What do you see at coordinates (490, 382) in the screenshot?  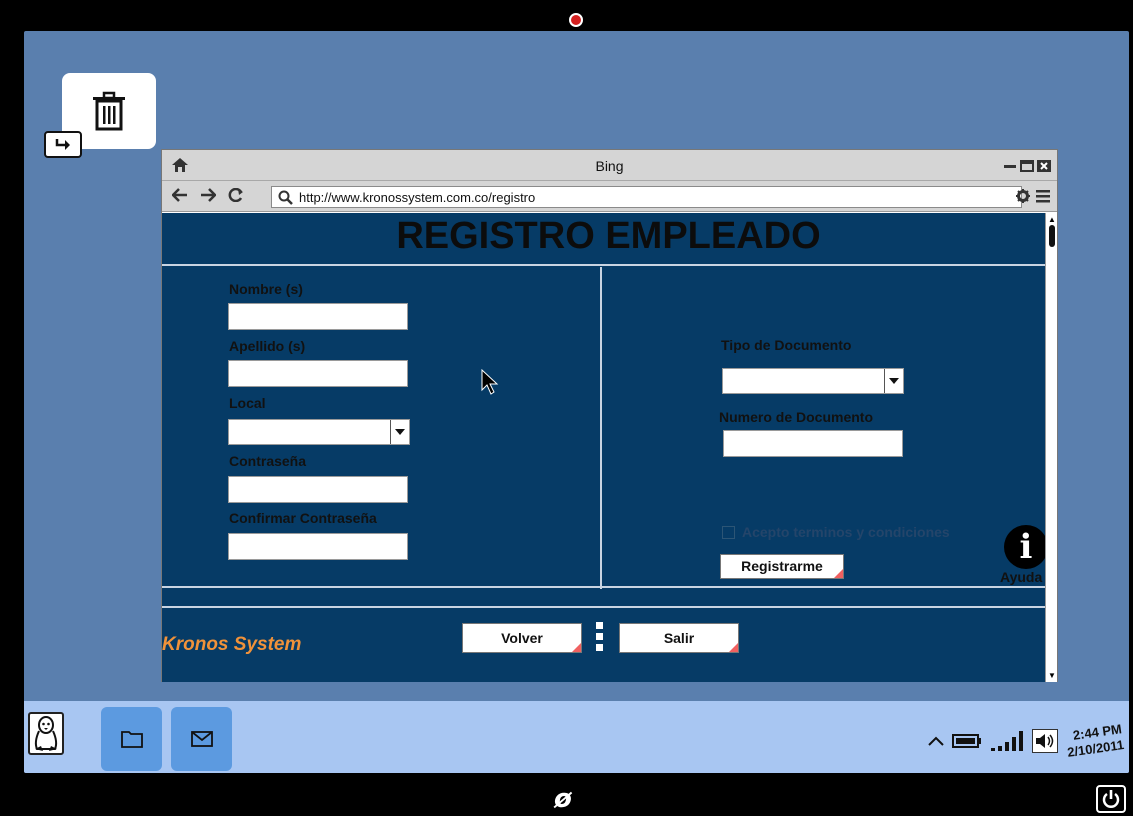 I see `mouse-cursor-icon` at bounding box center [490, 382].